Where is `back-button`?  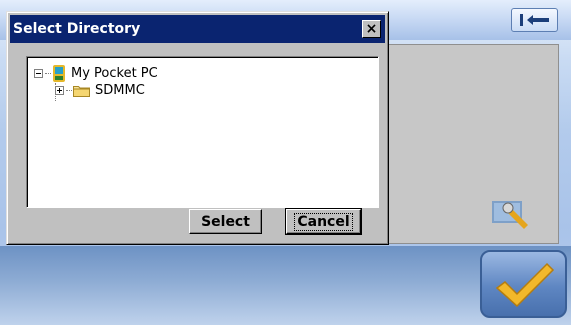
back-button is located at coordinates (534, 20).